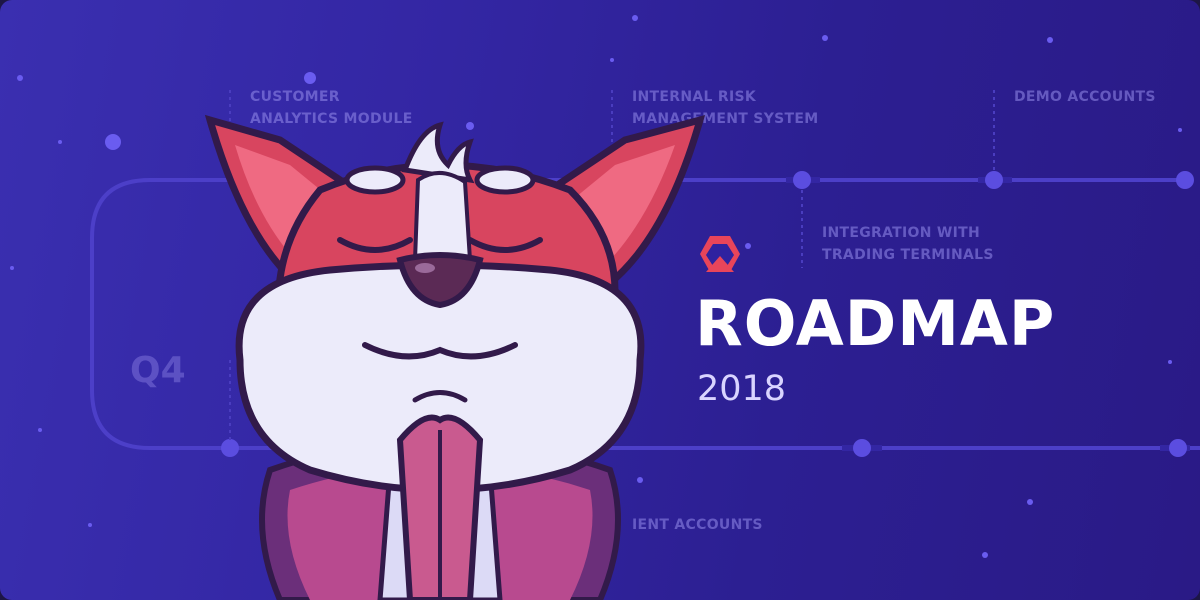 The image size is (1200, 600). I want to click on milestone-demo-accounts: DEMO ACCOUNTS, so click(1085, 97).